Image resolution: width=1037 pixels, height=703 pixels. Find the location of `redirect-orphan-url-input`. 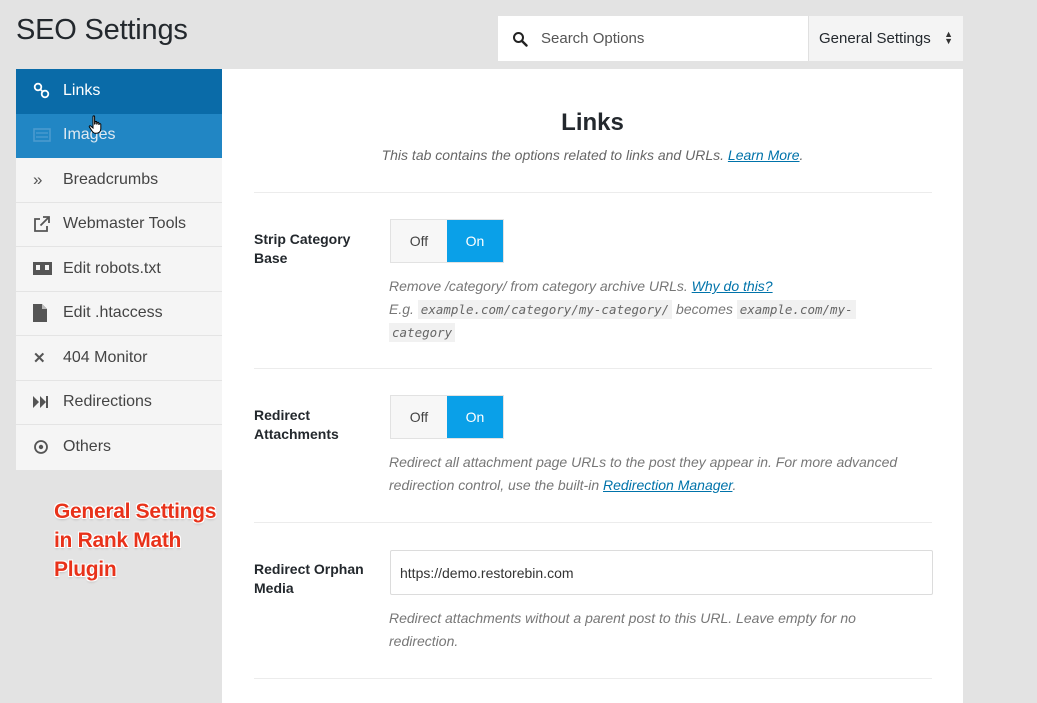

redirect-orphan-url-input is located at coordinates (661, 572).